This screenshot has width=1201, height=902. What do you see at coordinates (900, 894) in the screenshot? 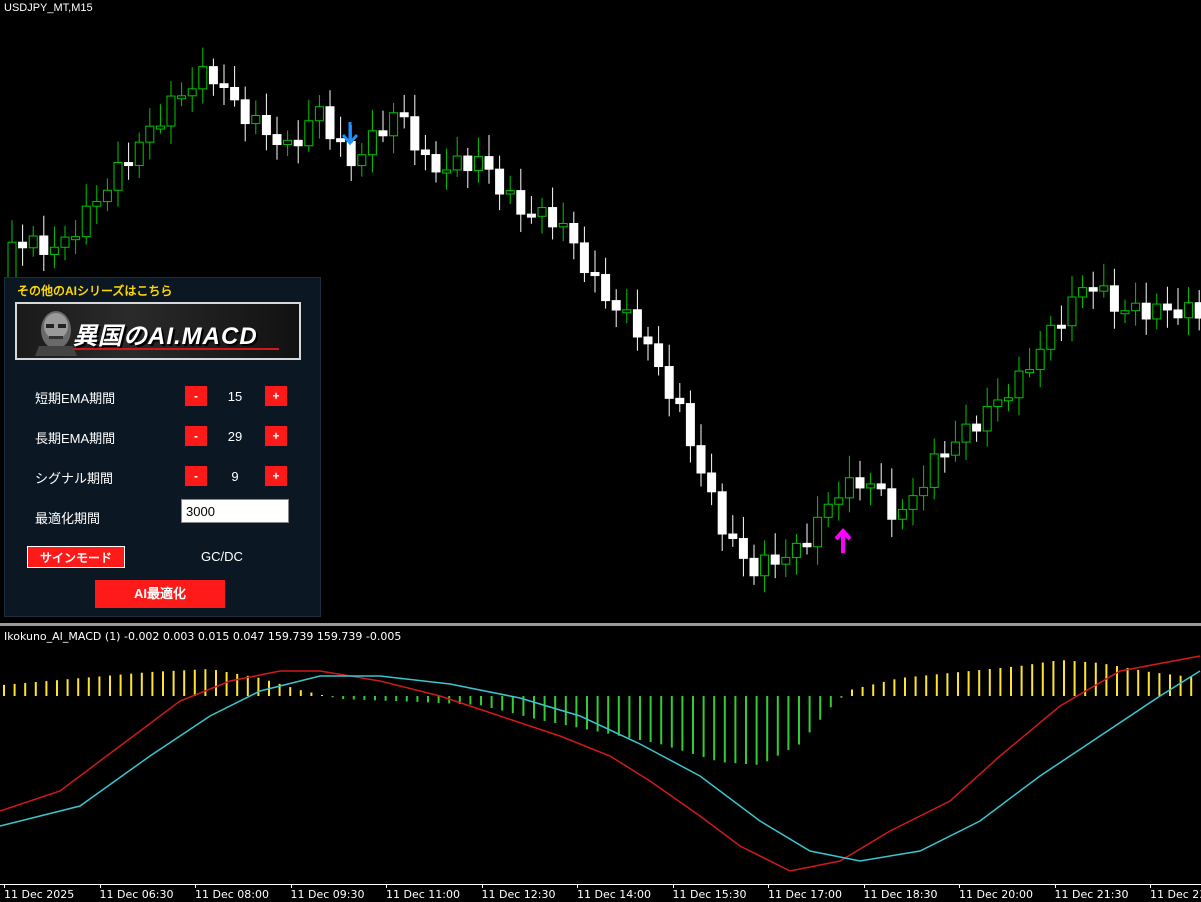
I see `time-label: 11 Dec 18:30` at bounding box center [900, 894].